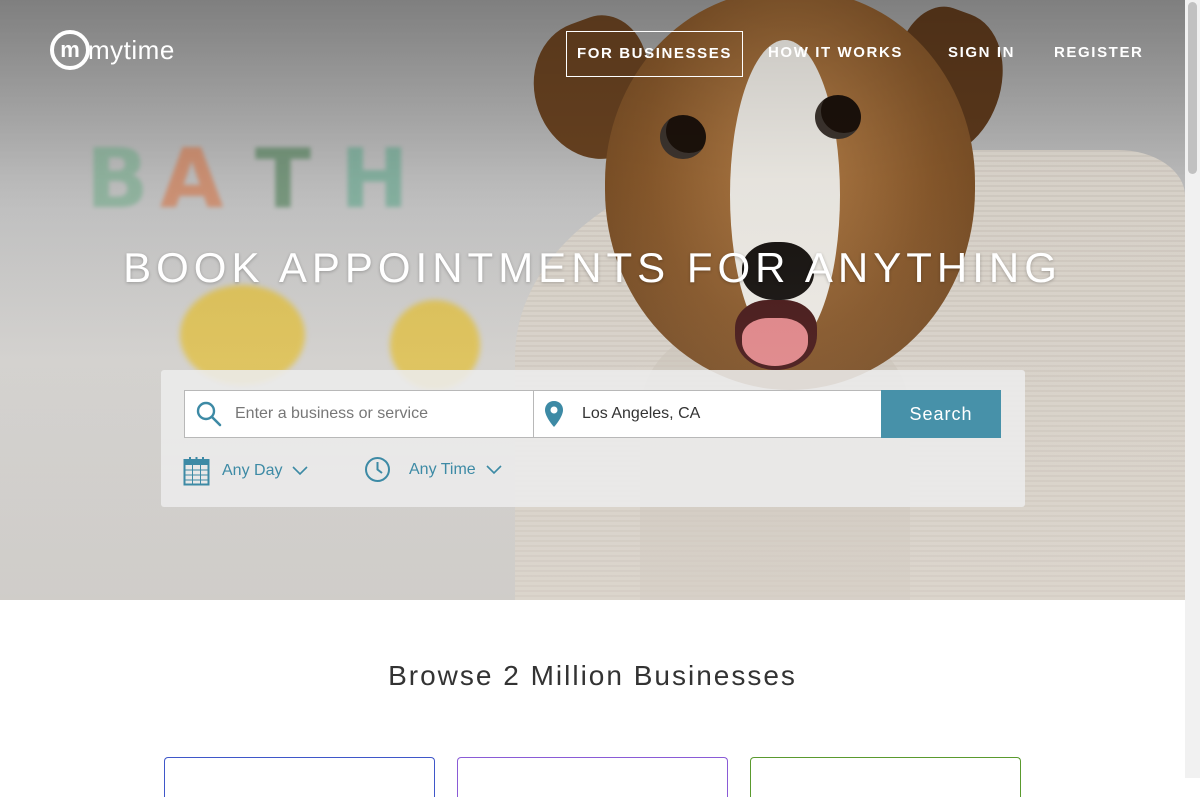  What do you see at coordinates (1192, 88) in the screenshot?
I see `scrollbar-thumb` at bounding box center [1192, 88].